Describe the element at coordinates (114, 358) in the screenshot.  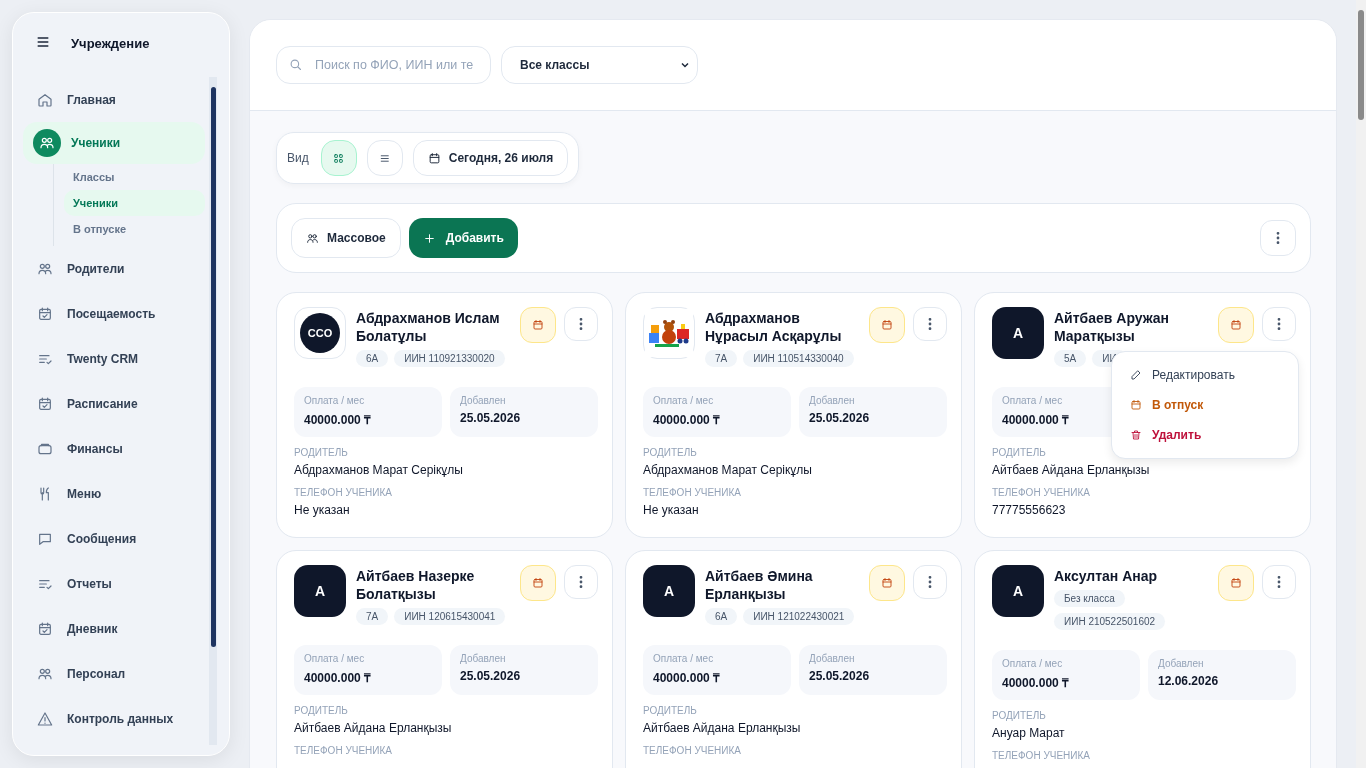
I see `nav-item: Twenty CRM` at that location.